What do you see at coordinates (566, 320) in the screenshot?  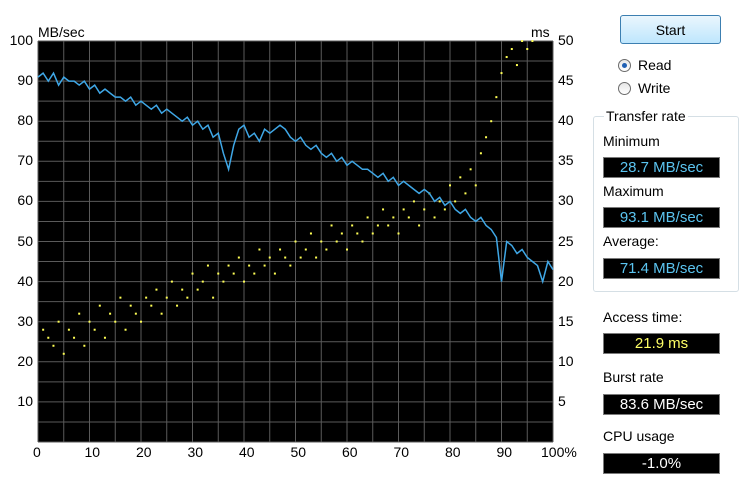 I see `y-tick-label-right: 15` at bounding box center [566, 320].